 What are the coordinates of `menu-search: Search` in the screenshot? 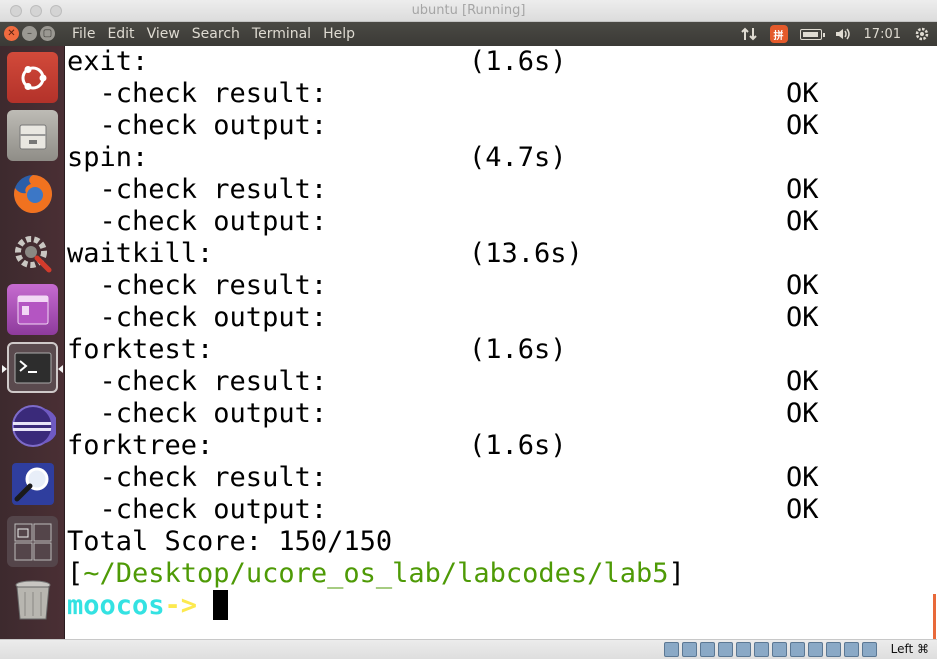 It's located at (216, 34).